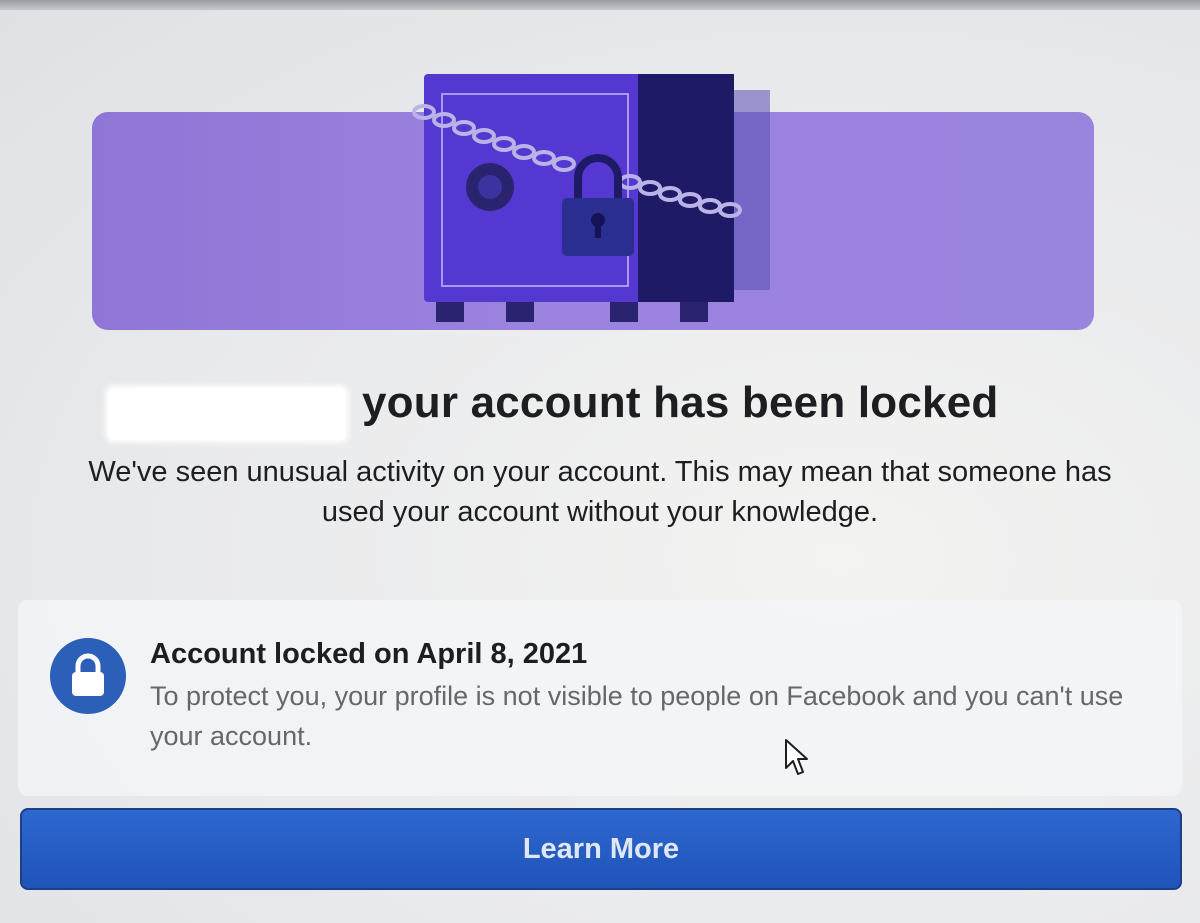 Image resolution: width=1200 pixels, height=923 pixels. I want to click on lock-icon, so click(88, 676).